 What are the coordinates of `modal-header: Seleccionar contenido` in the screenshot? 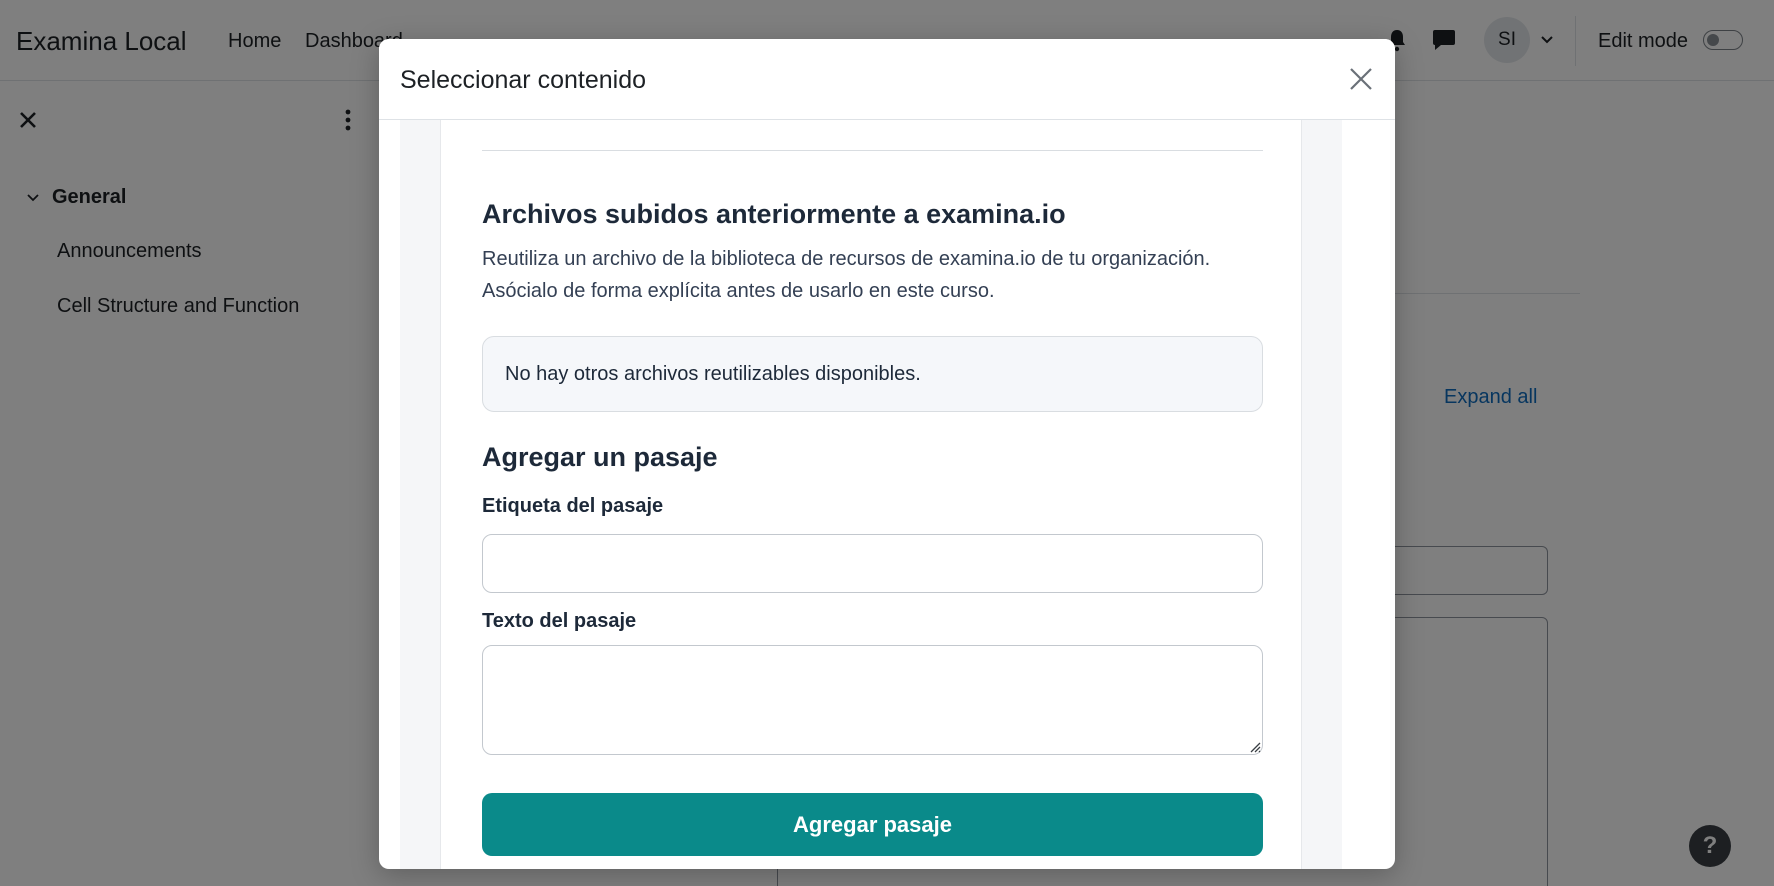 It's located at (887, 79).